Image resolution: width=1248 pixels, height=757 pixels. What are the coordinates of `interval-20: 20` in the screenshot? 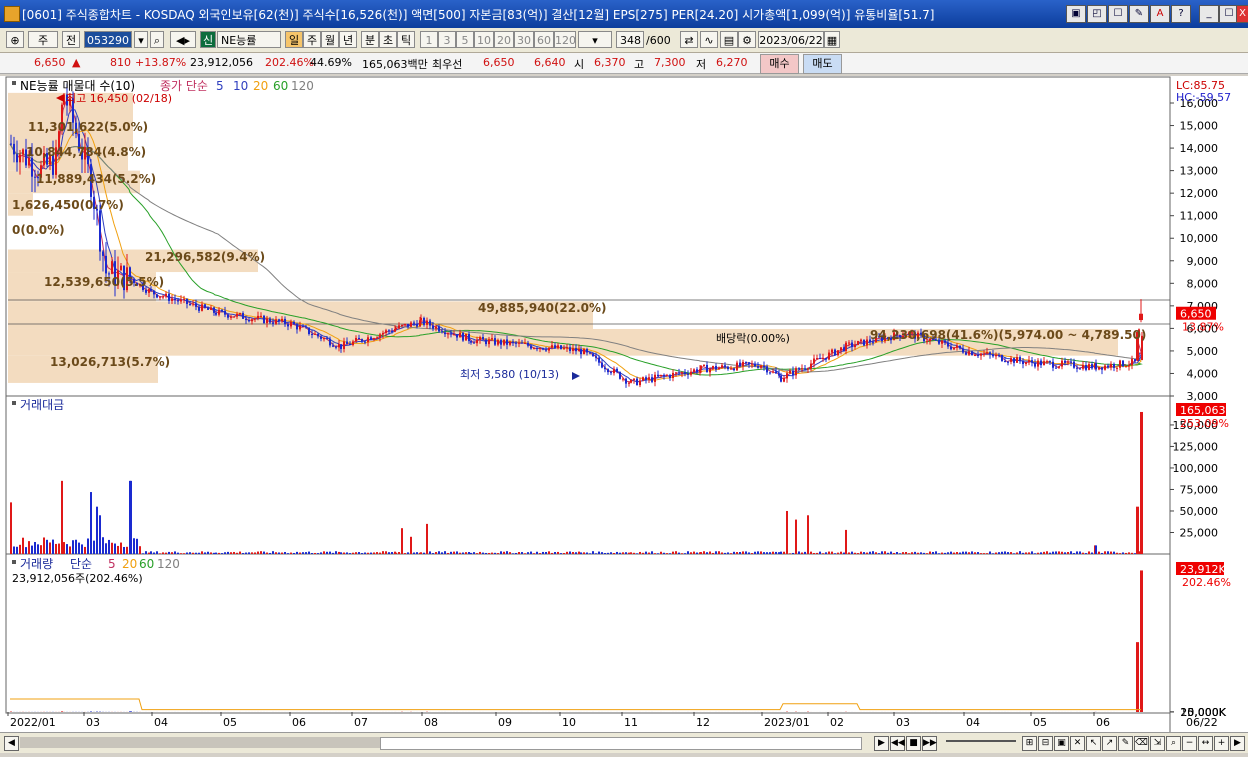 It's located at (504, 39).